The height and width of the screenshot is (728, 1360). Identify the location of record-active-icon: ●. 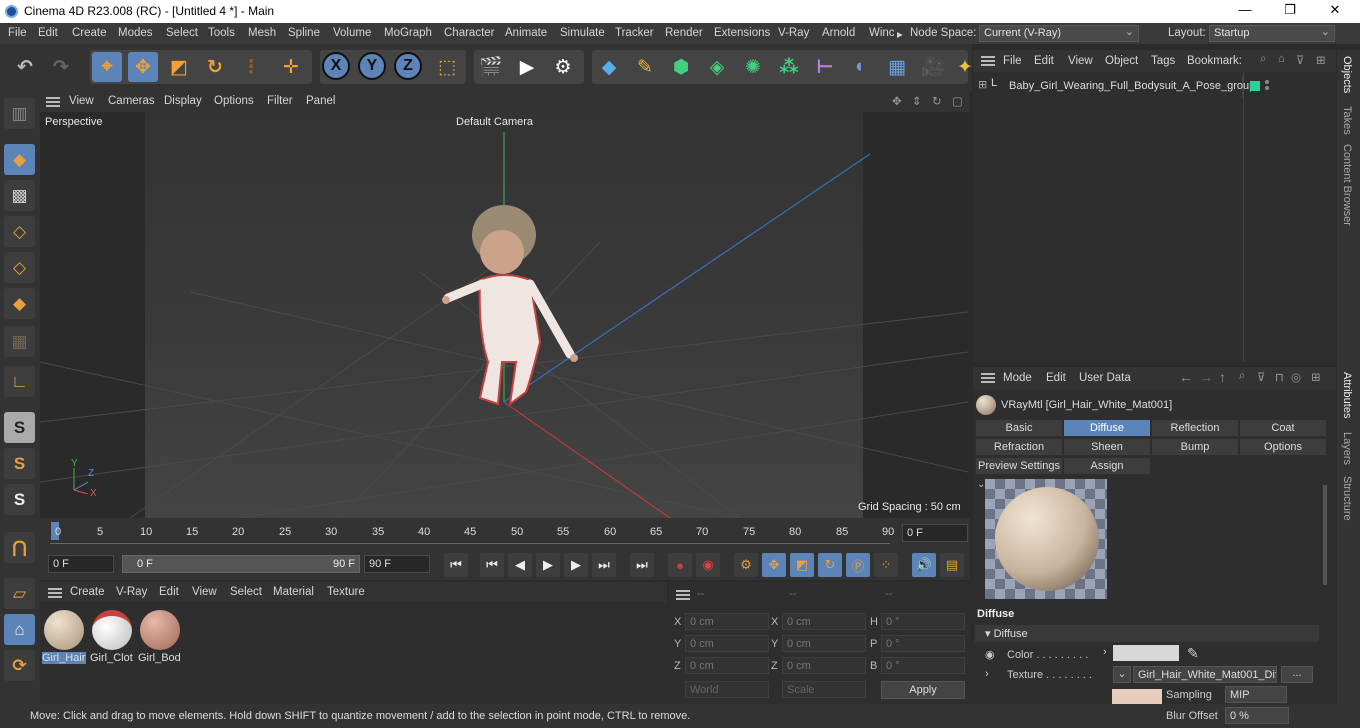
(680, 565).